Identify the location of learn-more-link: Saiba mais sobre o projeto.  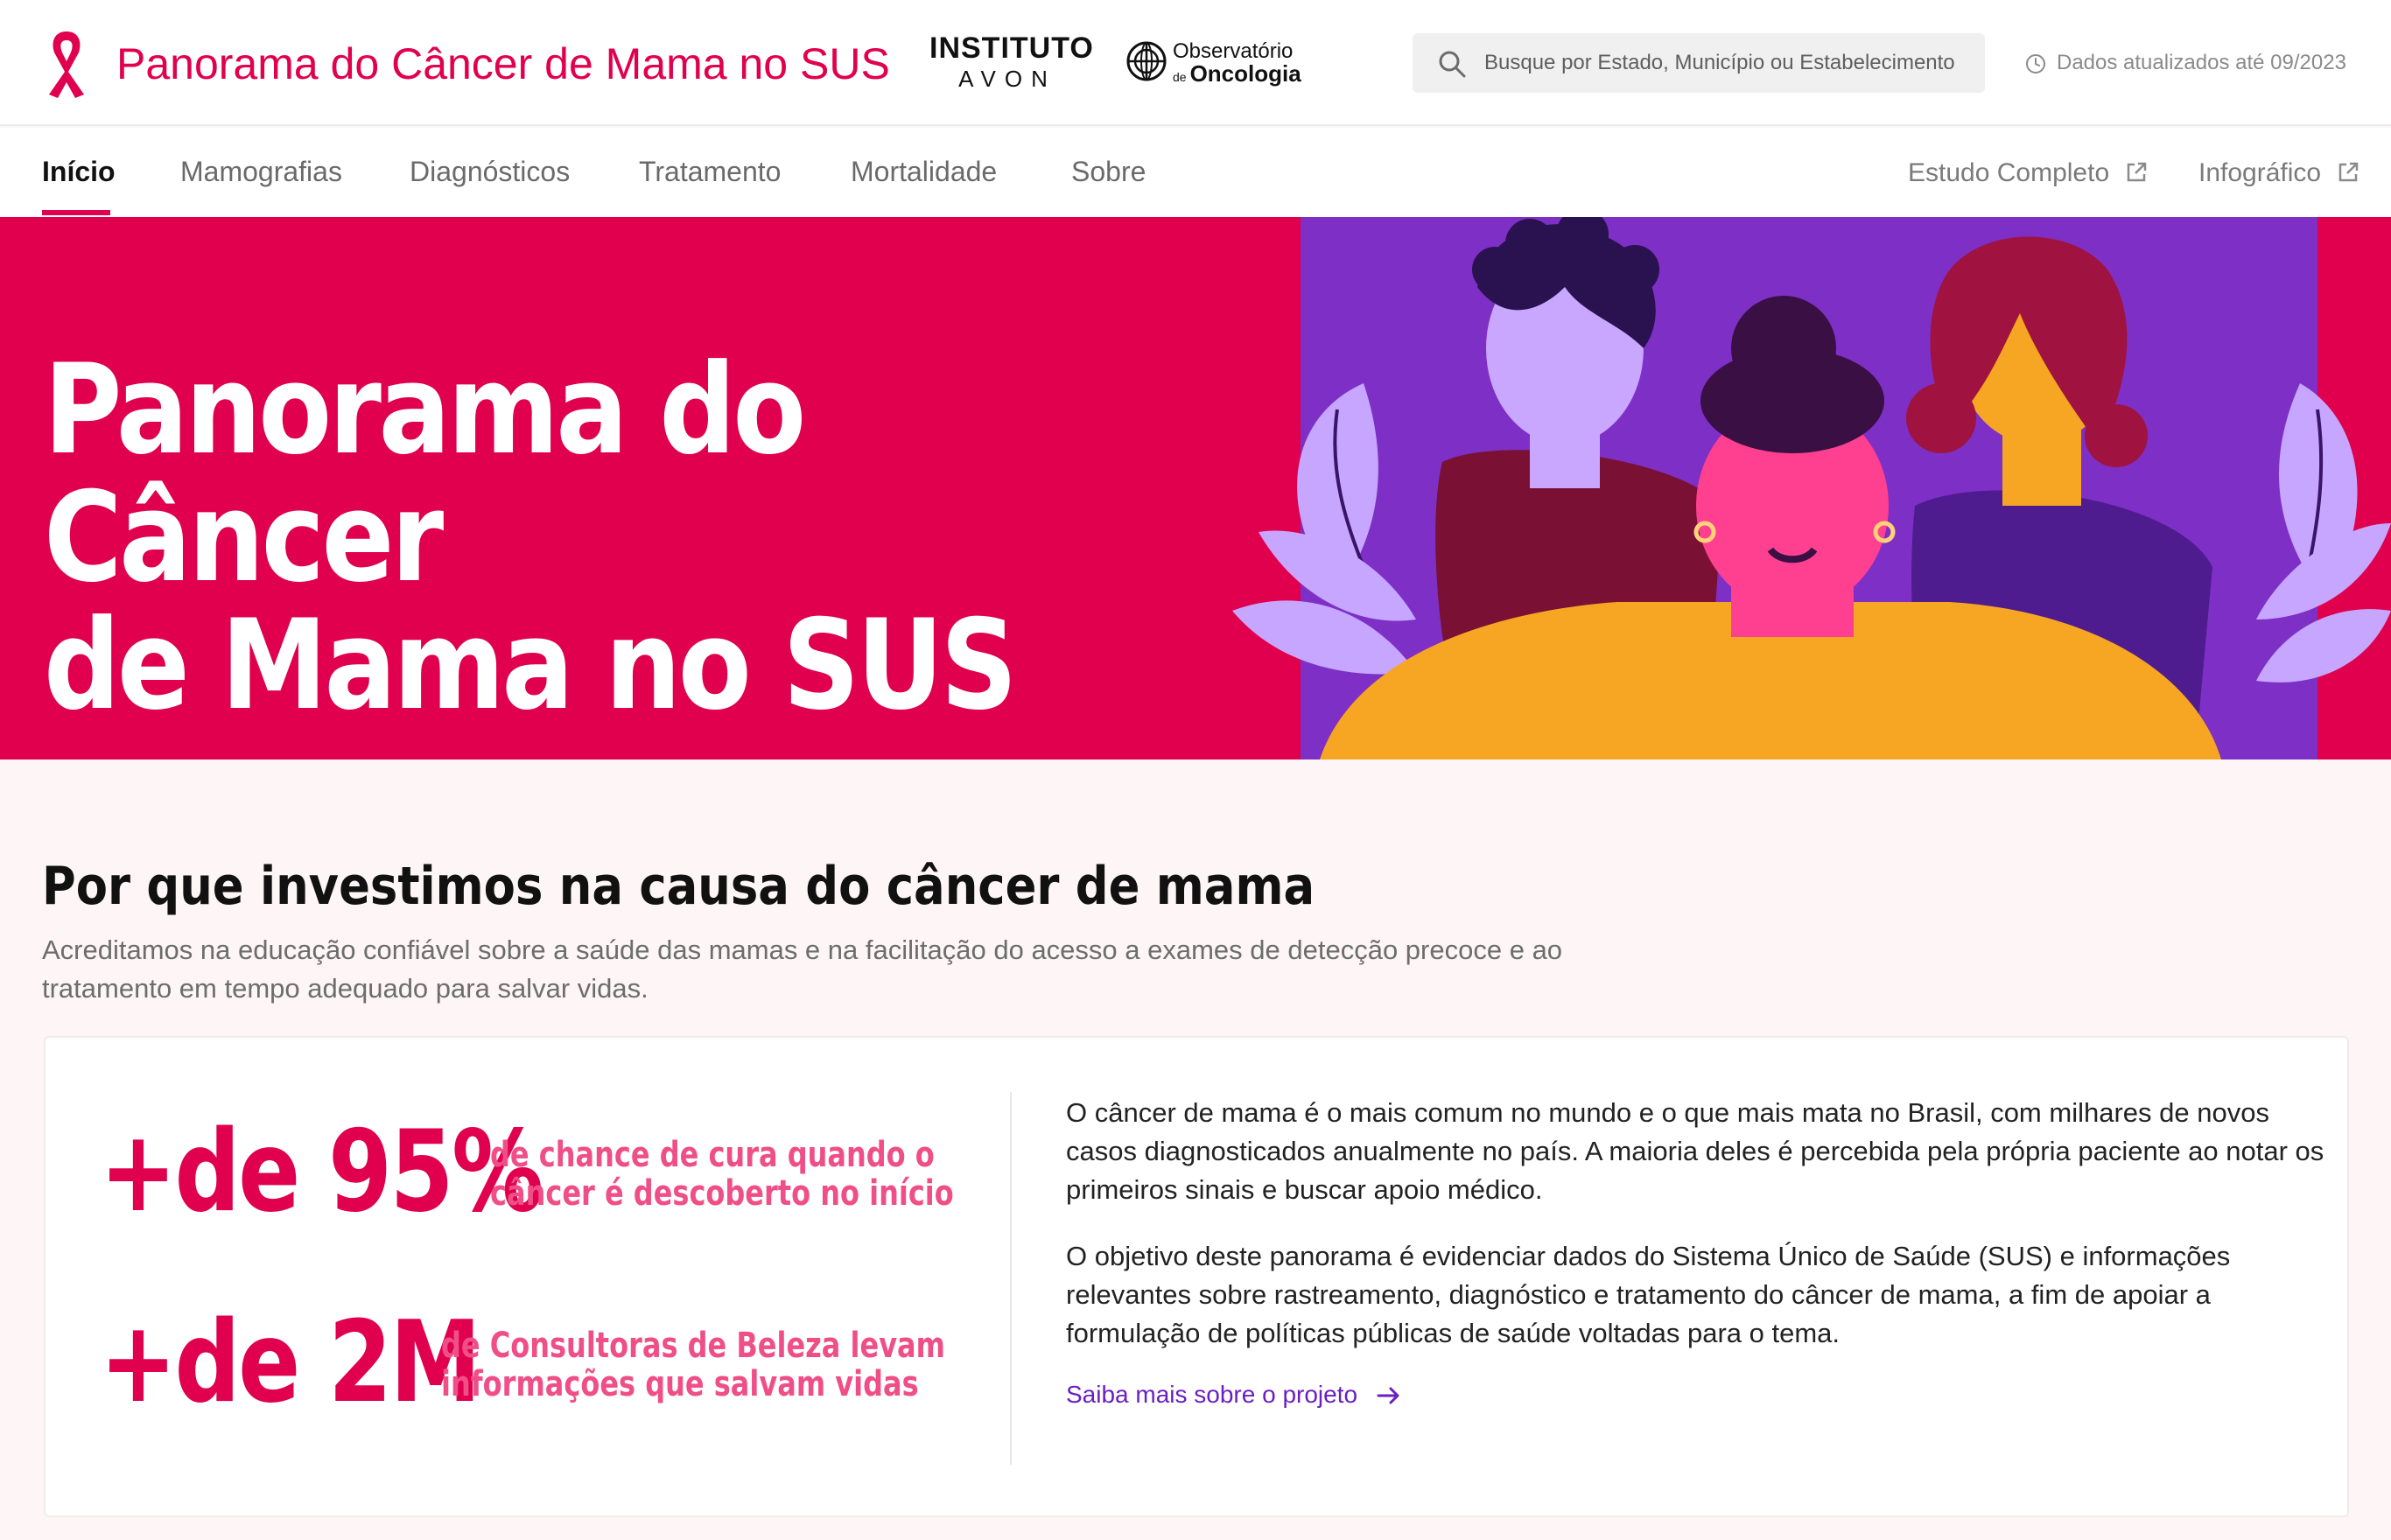
(1233, 1394).